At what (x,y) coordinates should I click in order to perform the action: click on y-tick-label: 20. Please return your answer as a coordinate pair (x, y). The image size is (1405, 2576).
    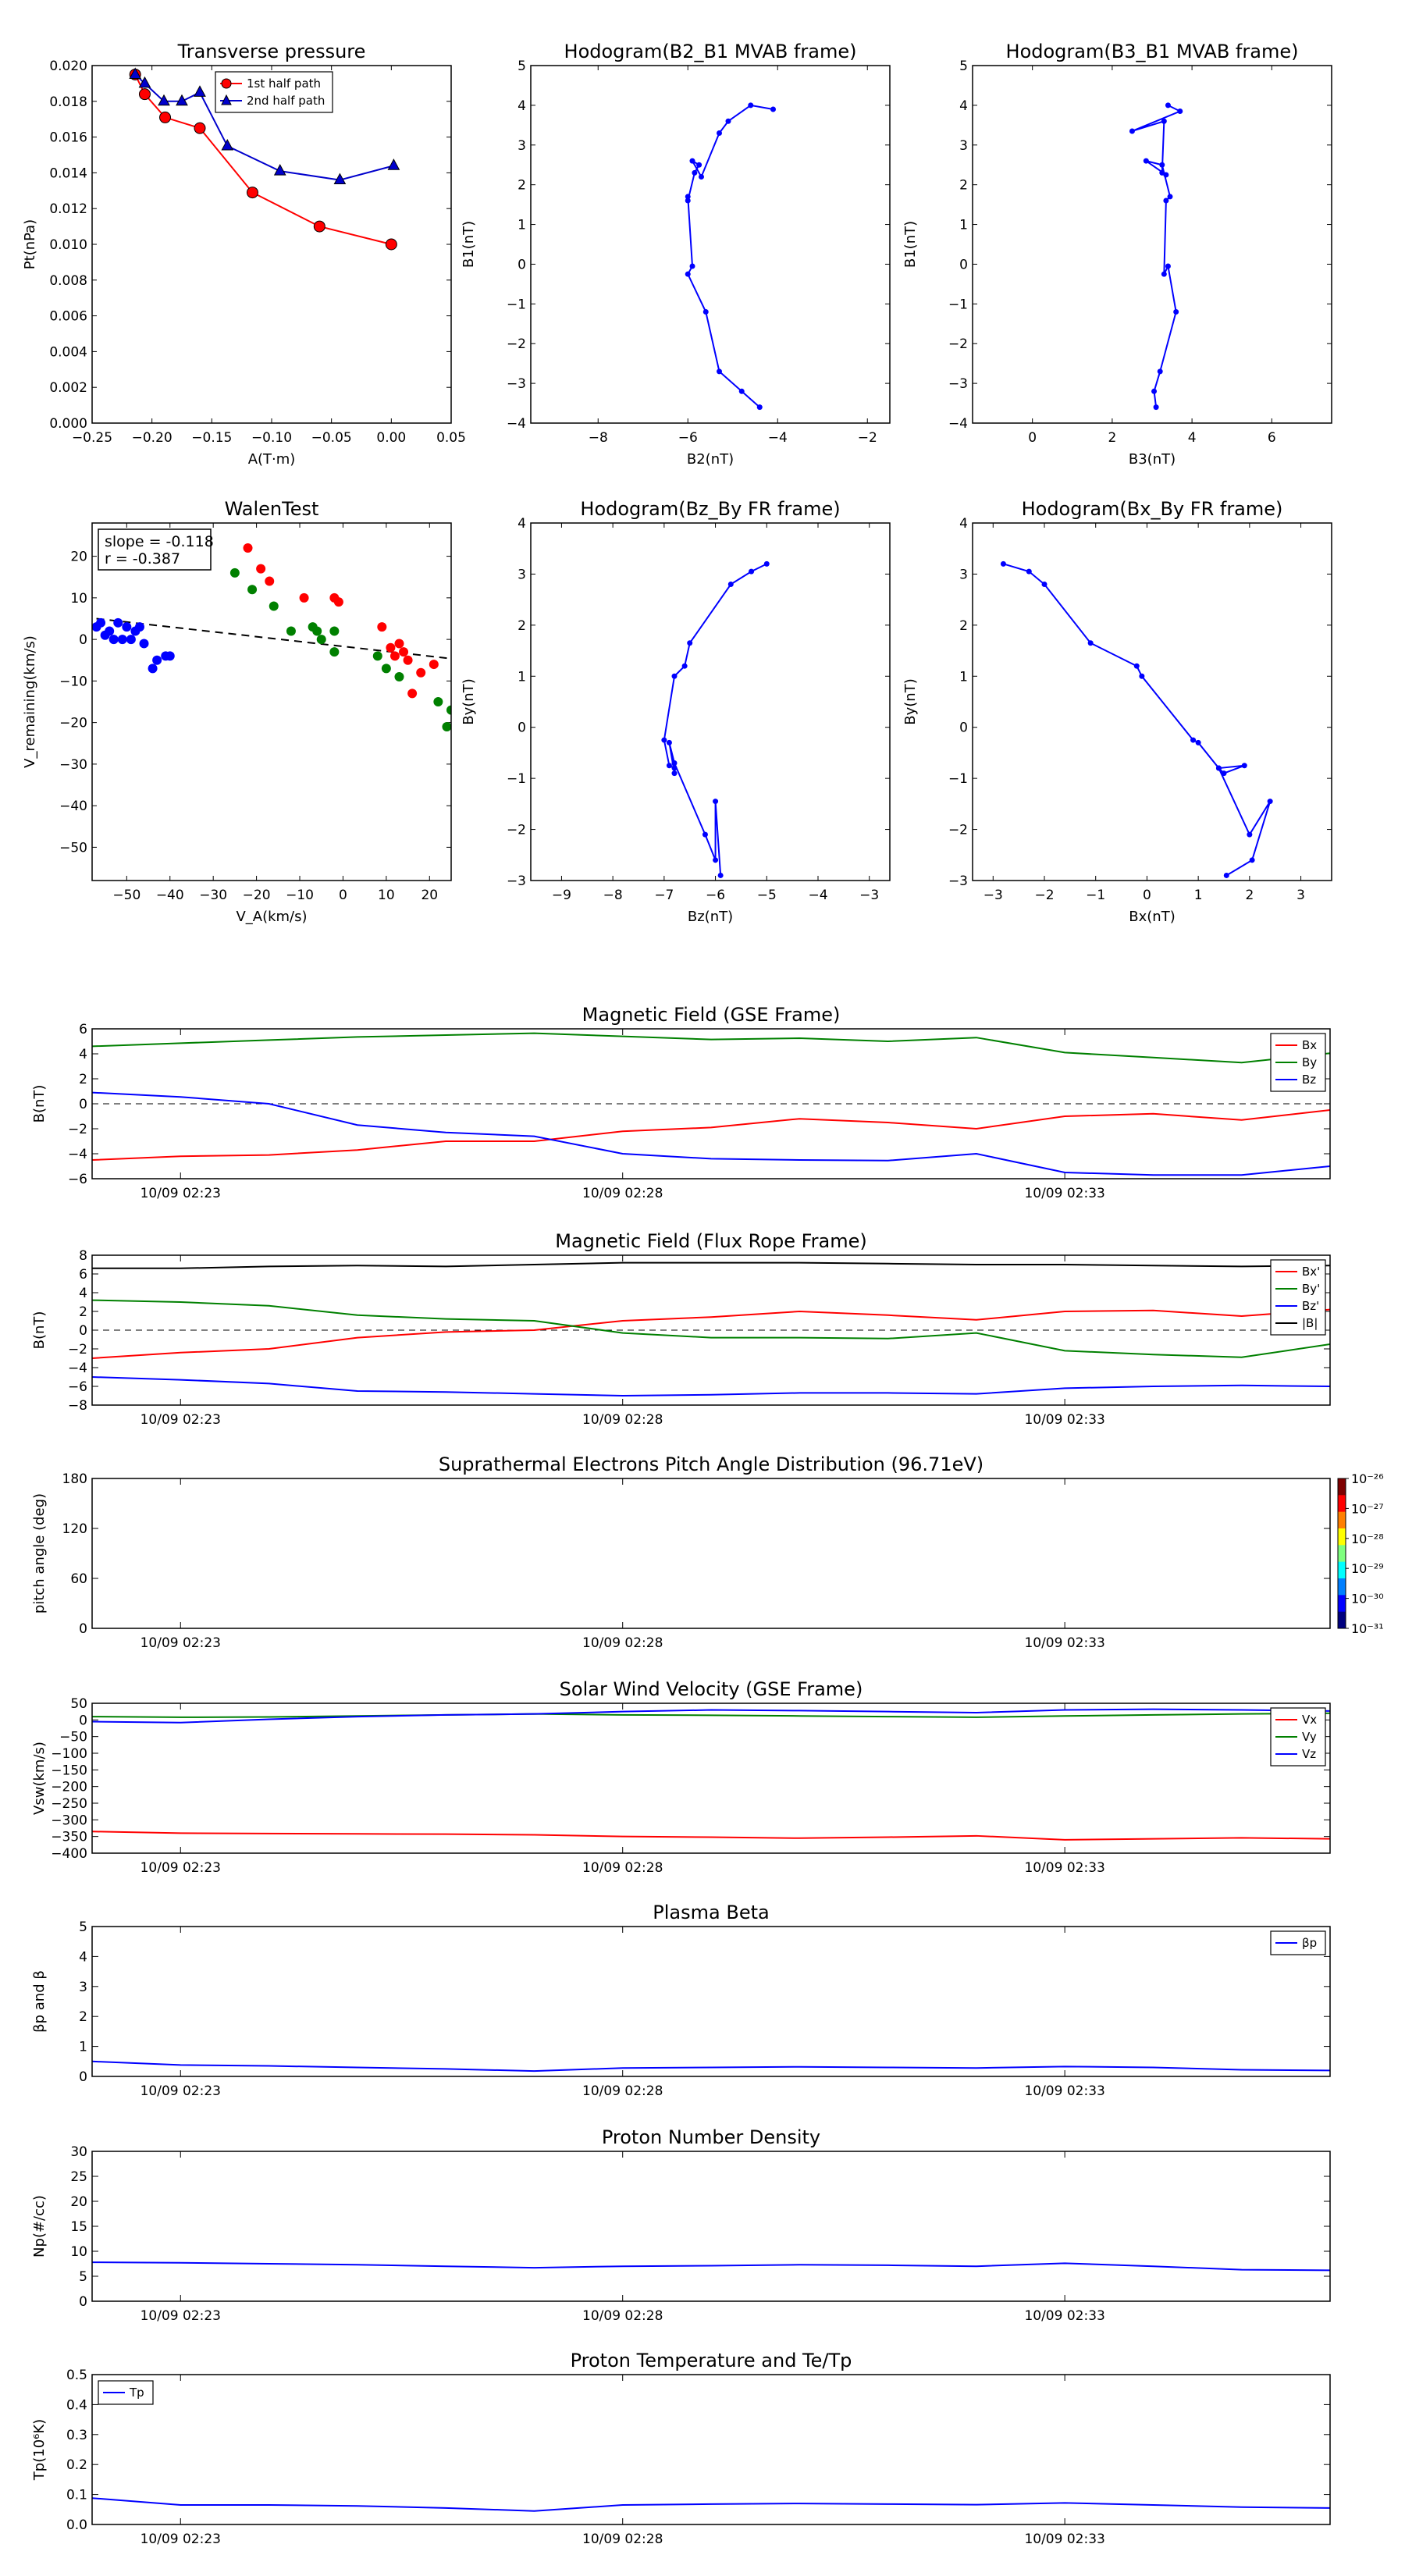
    Looking at the image, I should click on (78, 2202).